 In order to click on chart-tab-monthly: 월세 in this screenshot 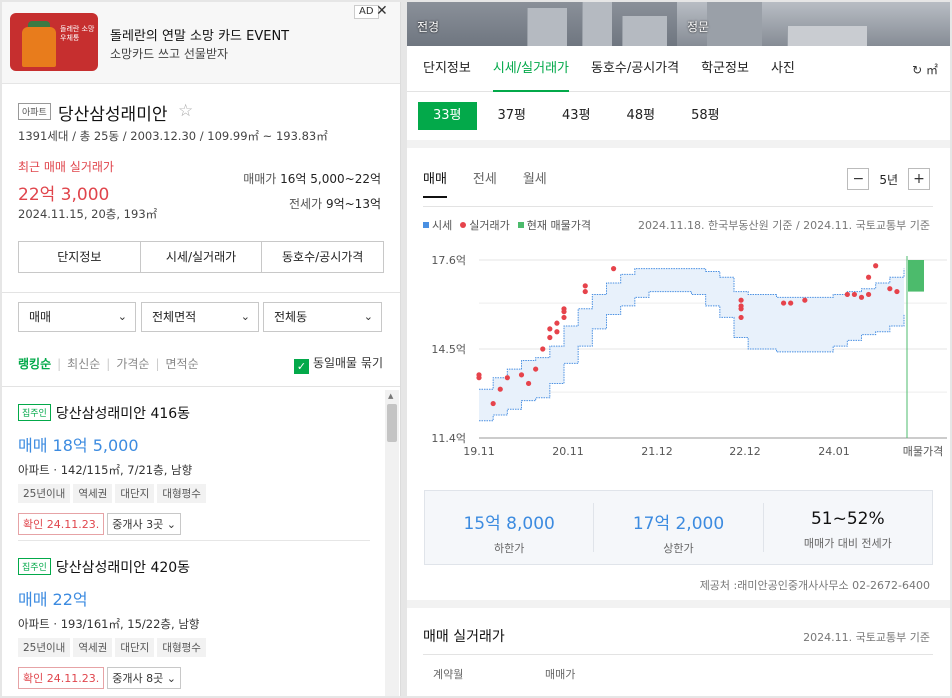, I will do `click(535, 183)`.